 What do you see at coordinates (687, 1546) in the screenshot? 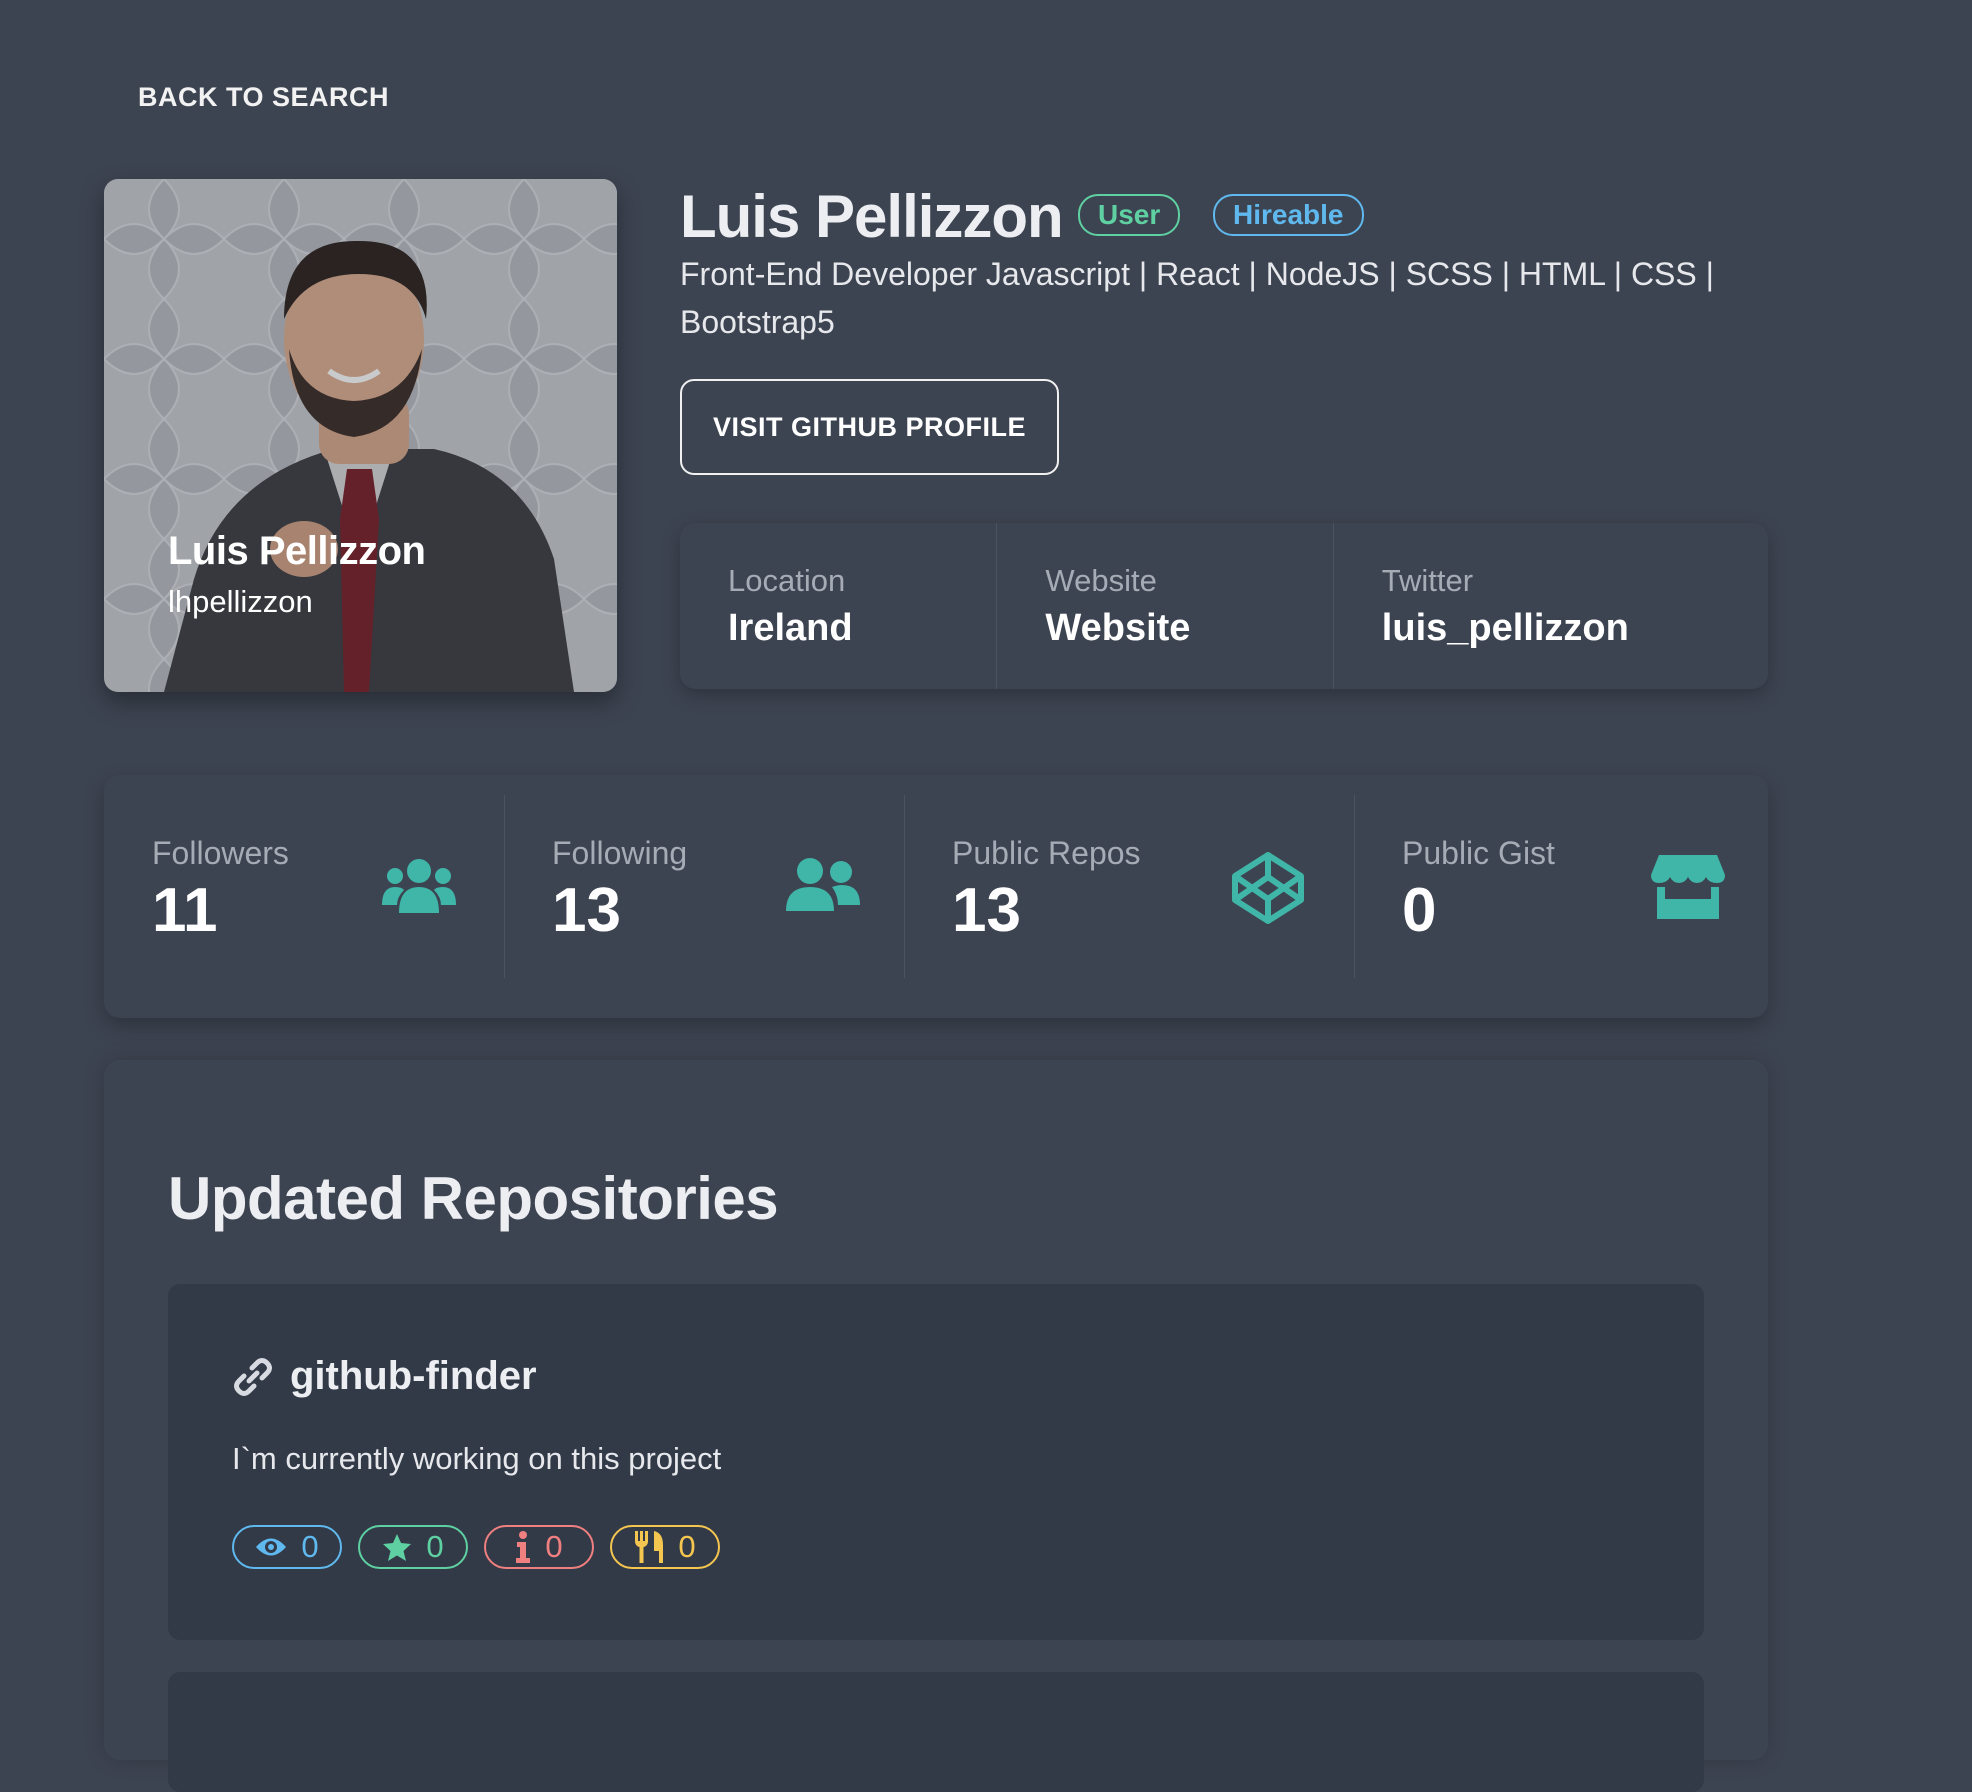
I see `forks-count: 0` at bounding box center [687, 1546].